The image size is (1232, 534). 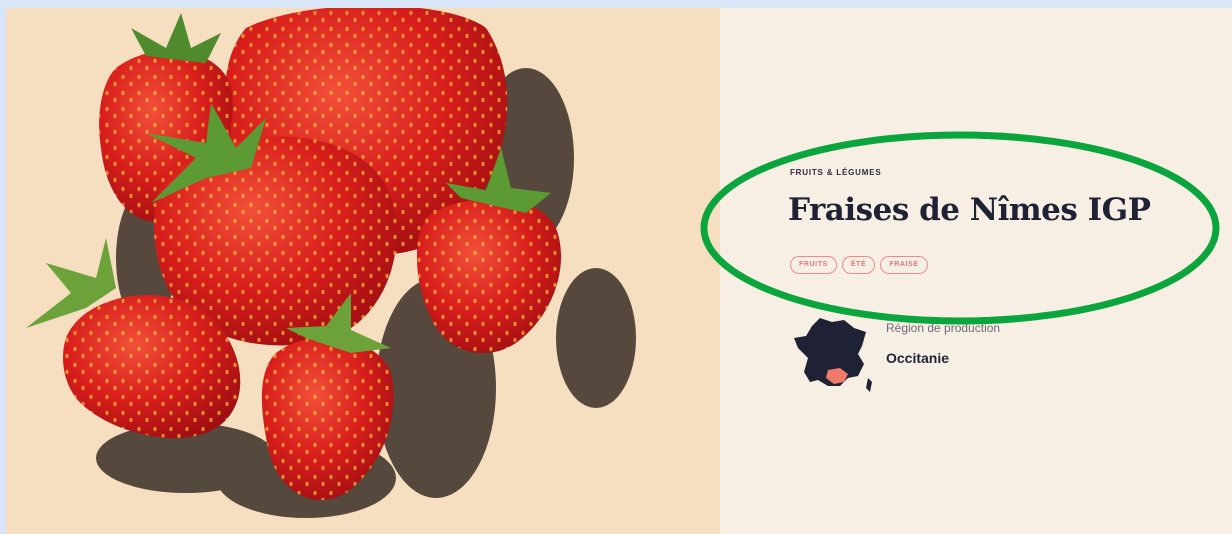 I want to click on region-label: Région de production, so click(x=943, y=328).